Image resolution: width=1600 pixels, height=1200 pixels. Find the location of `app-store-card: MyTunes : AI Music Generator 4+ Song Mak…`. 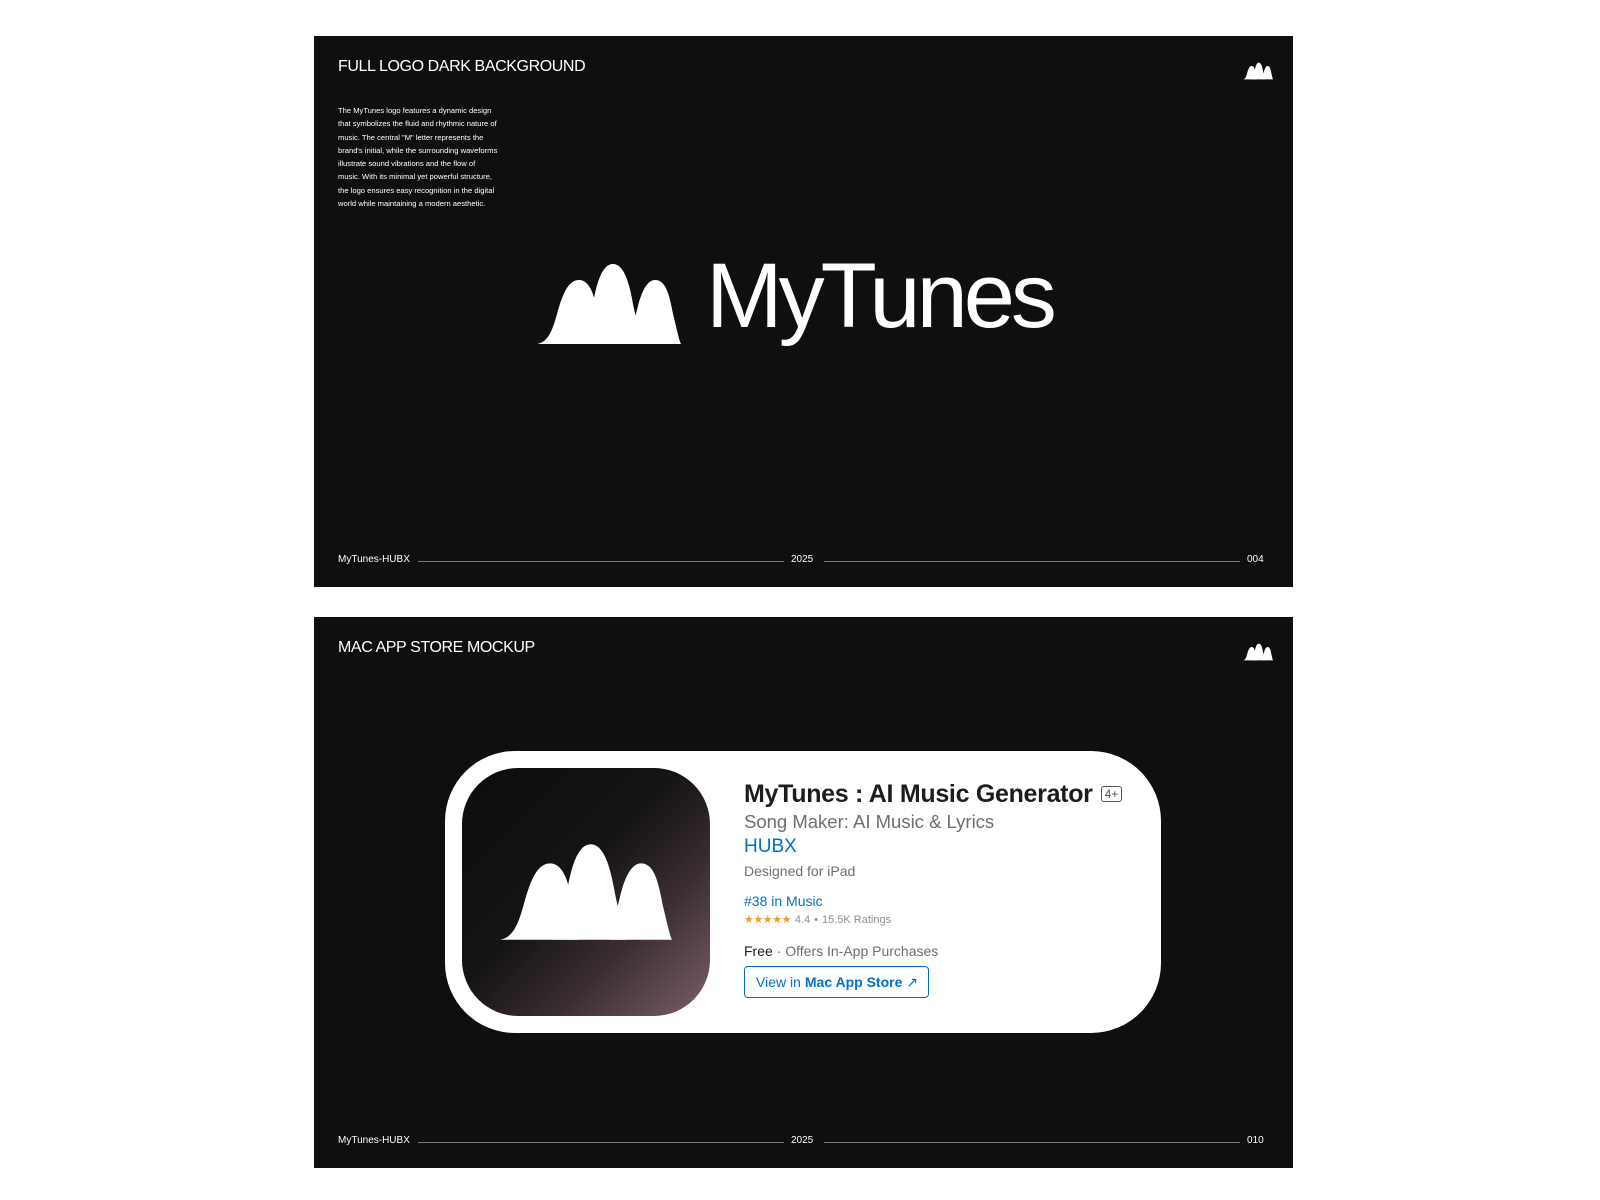

app-store-card: MyTunes : AI Music Generator 4+ Song Mak… is located at coordinates (803, 892).